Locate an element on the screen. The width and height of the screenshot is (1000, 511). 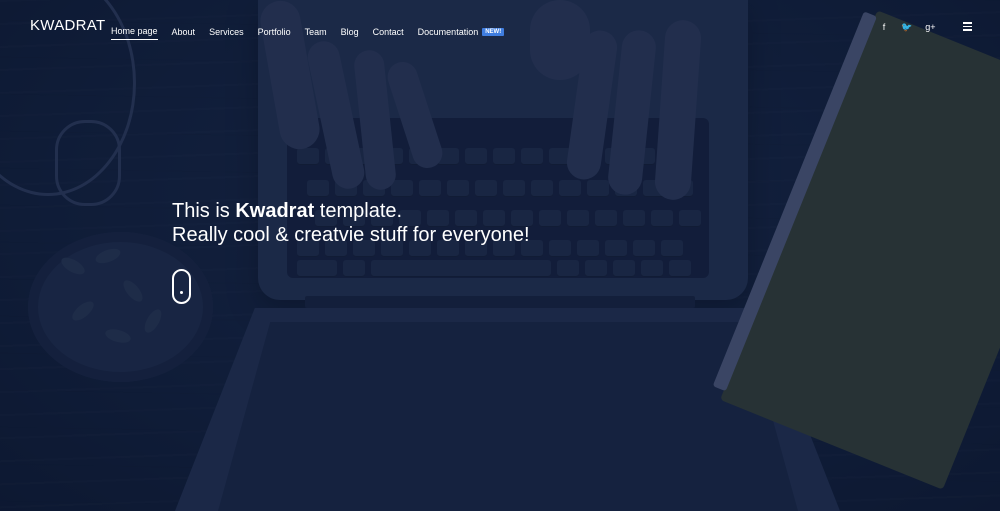
hero-line-1: This is Kwadrat template. is located at coordinates (351, 211).